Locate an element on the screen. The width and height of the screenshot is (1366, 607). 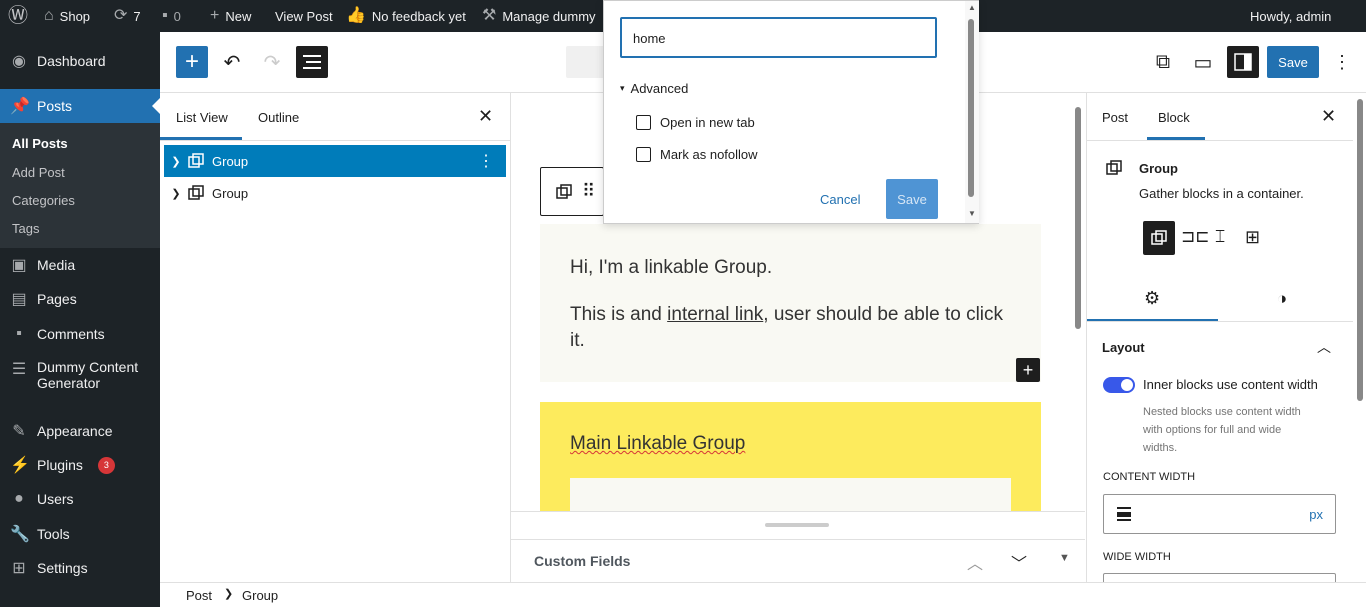
menu-settings: ⊞ Settings is located at coordinates (80, 568).